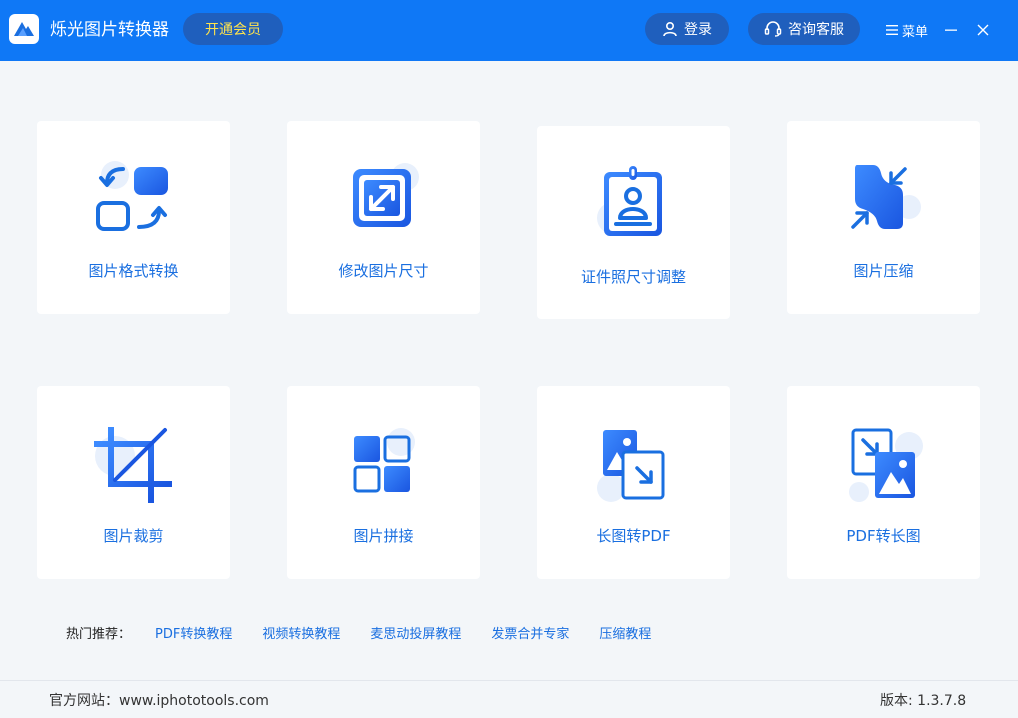  I want to click on tool-label: 修改图片尺寸, so click(383, 271).